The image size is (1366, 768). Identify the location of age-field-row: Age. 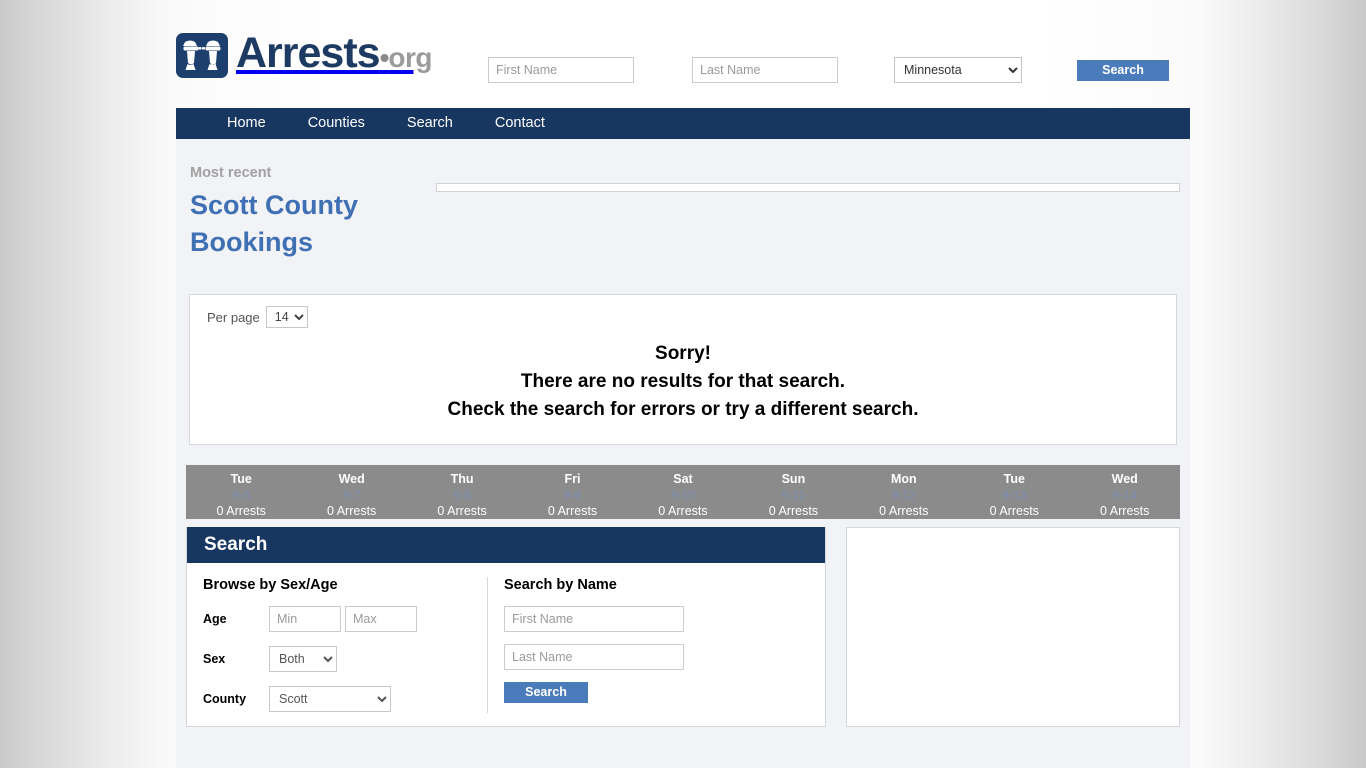
(345, 619).